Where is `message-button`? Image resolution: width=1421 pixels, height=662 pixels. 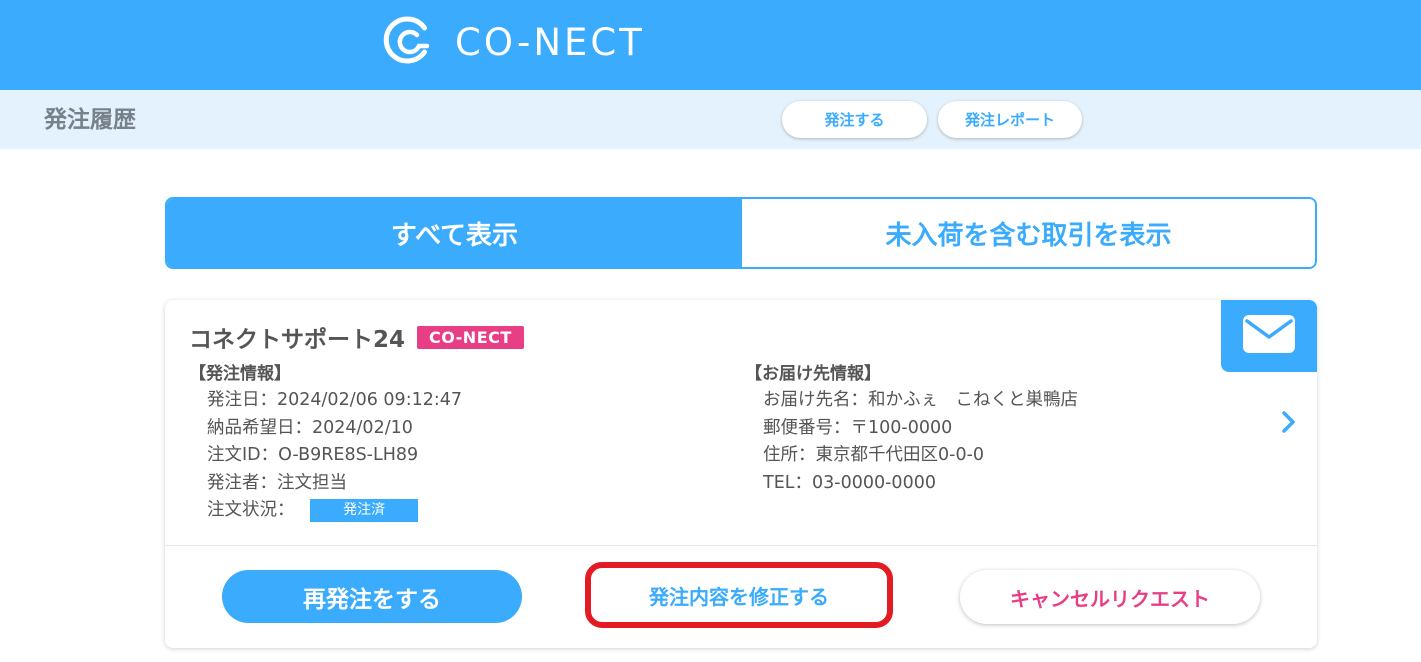
message-button is located at coordinates (1269, 336).